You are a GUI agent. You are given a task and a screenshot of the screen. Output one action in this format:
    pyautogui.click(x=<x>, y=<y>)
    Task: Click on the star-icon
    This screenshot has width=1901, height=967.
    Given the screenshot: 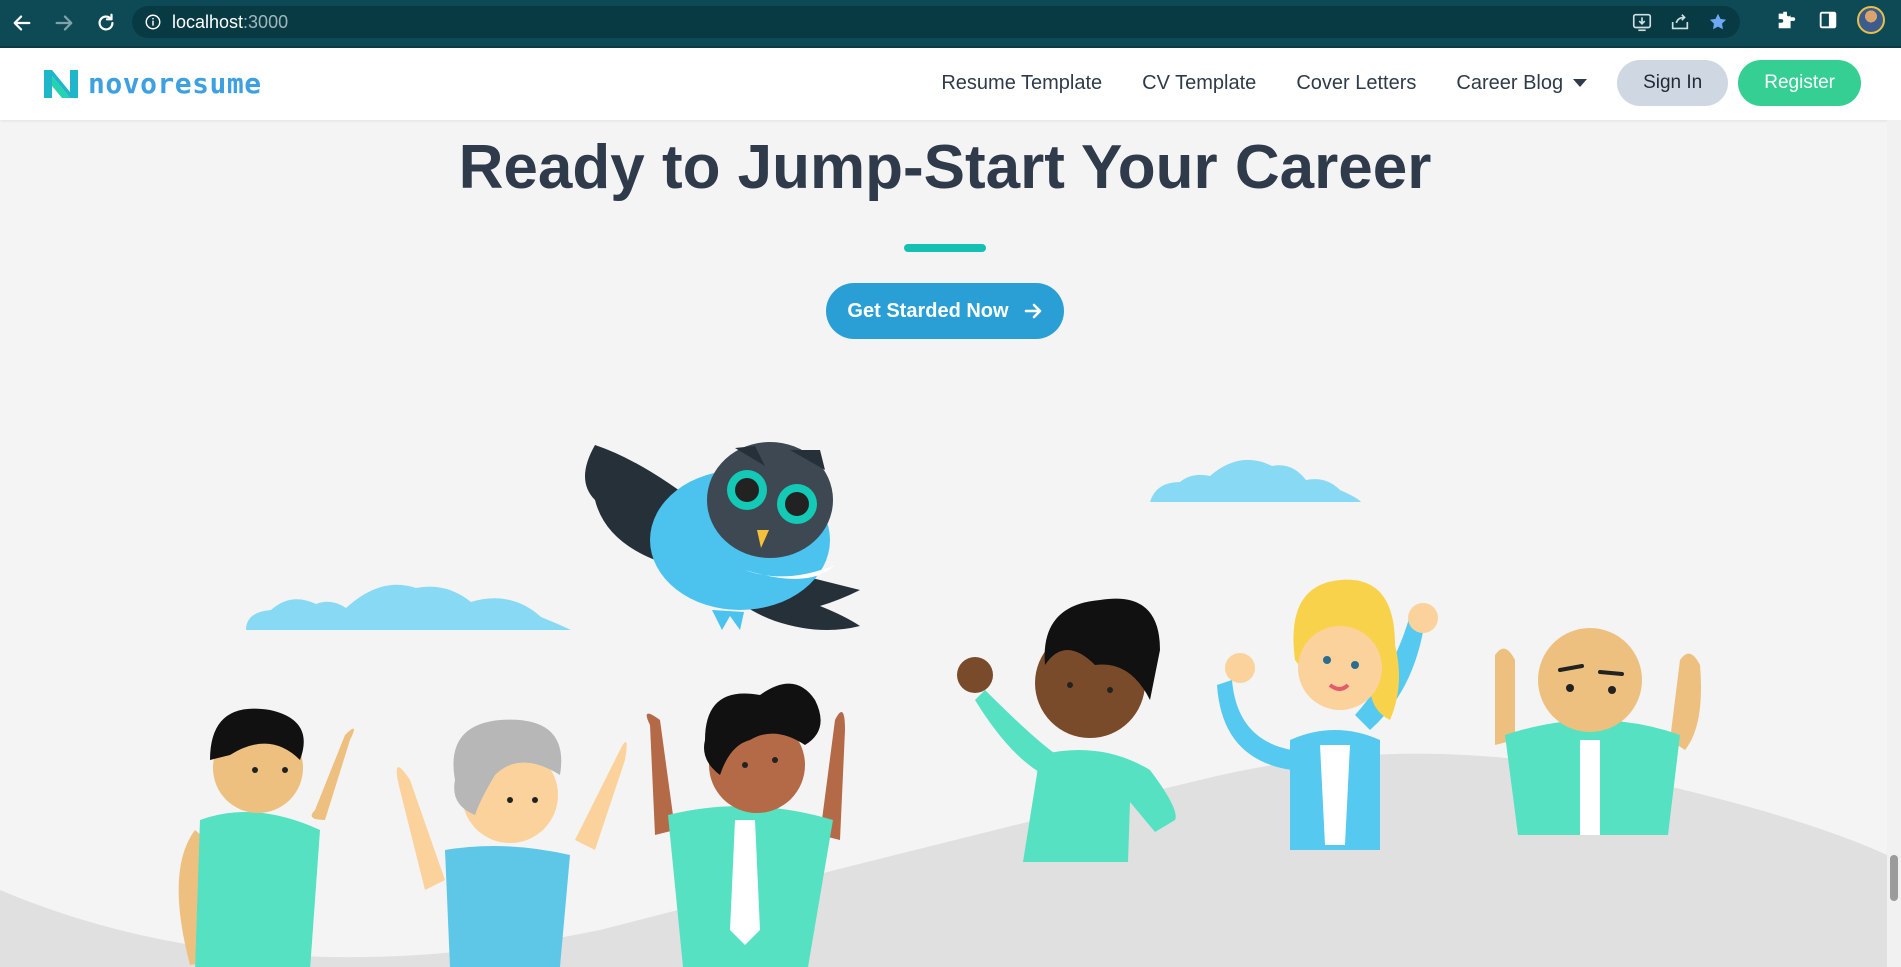 What is the action you would take?
    pyautogui.click(x=1718, y=21)
    